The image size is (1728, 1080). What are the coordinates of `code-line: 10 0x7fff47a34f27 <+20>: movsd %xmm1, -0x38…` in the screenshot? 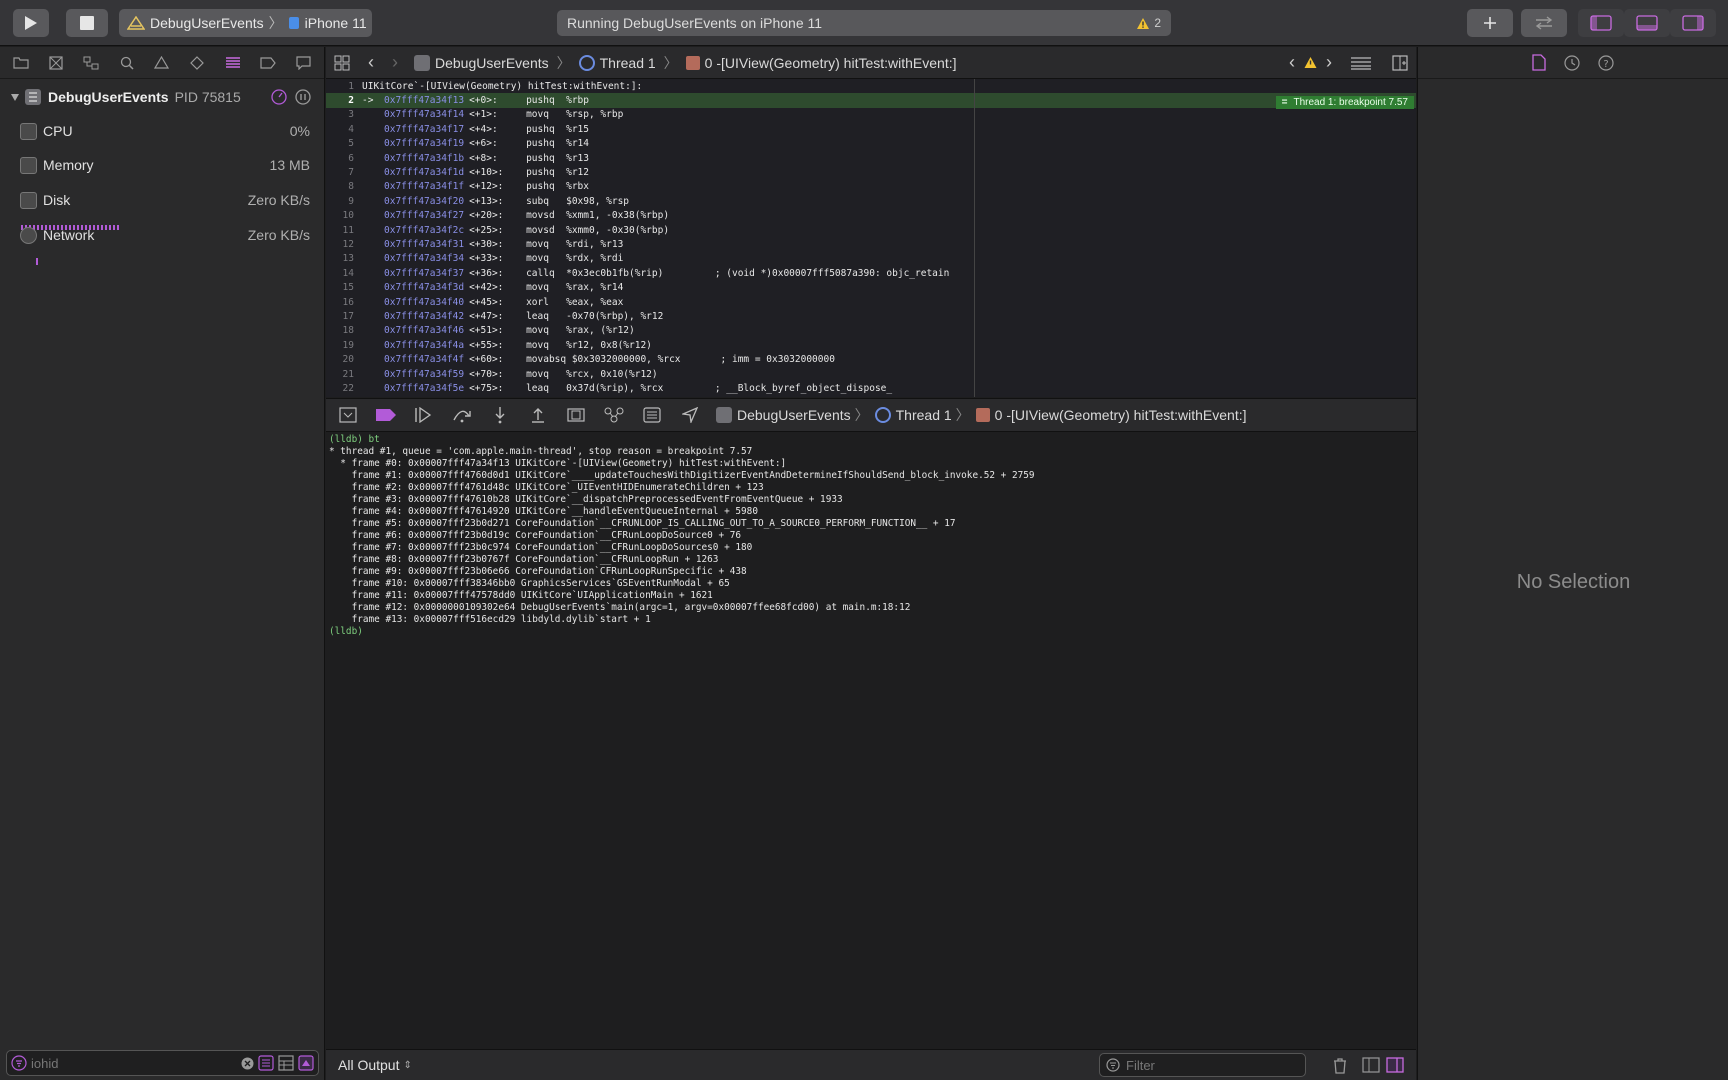 It's located at (871, 216).